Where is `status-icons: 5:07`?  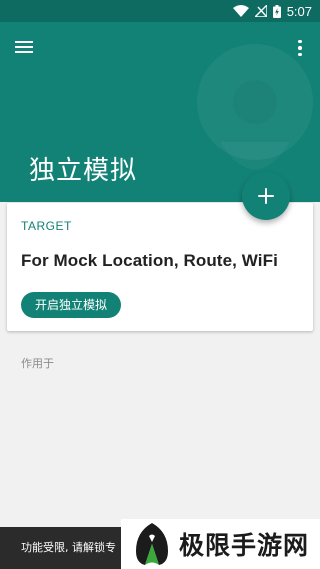 status-icons: 5:07 is located at coordinates (272, 11).